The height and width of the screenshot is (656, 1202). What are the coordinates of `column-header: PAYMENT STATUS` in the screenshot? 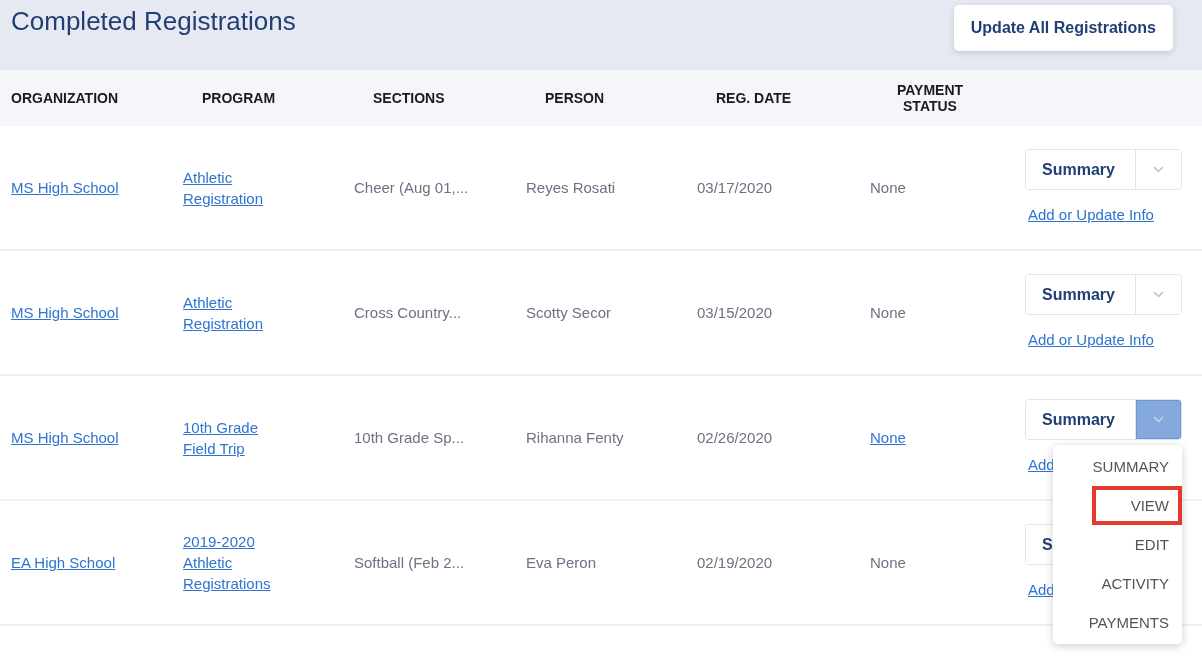 It's located at (930, 98).